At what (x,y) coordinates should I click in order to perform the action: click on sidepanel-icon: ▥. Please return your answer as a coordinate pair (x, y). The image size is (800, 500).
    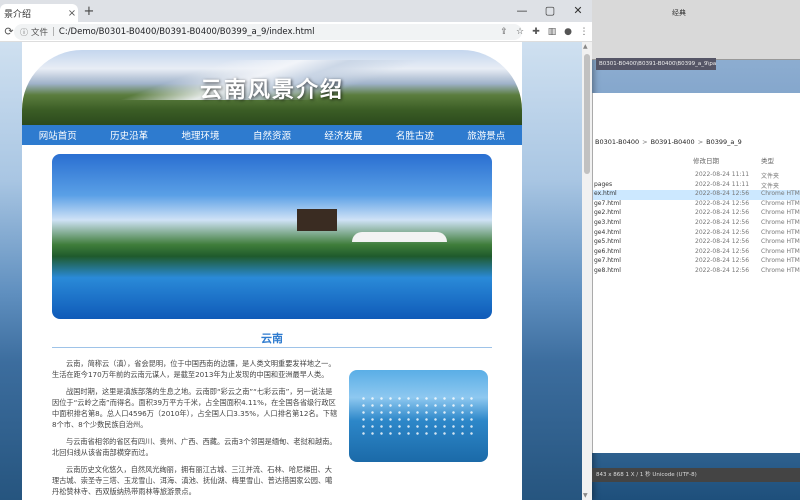
    Looking at the image, I should click on (552, 32).